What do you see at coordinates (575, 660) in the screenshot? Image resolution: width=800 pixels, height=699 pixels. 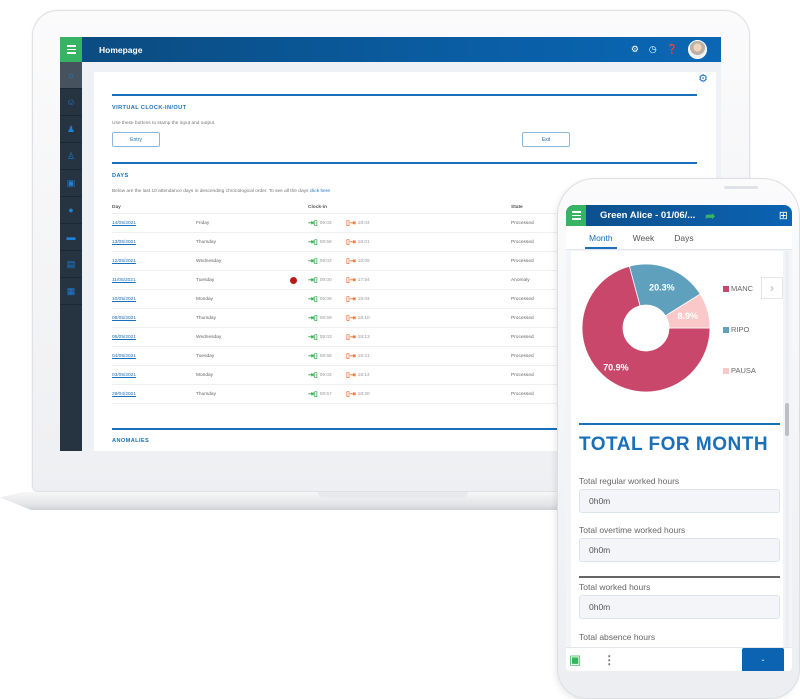 I see `save-icon: ▣` at bounding box center [575, 660].